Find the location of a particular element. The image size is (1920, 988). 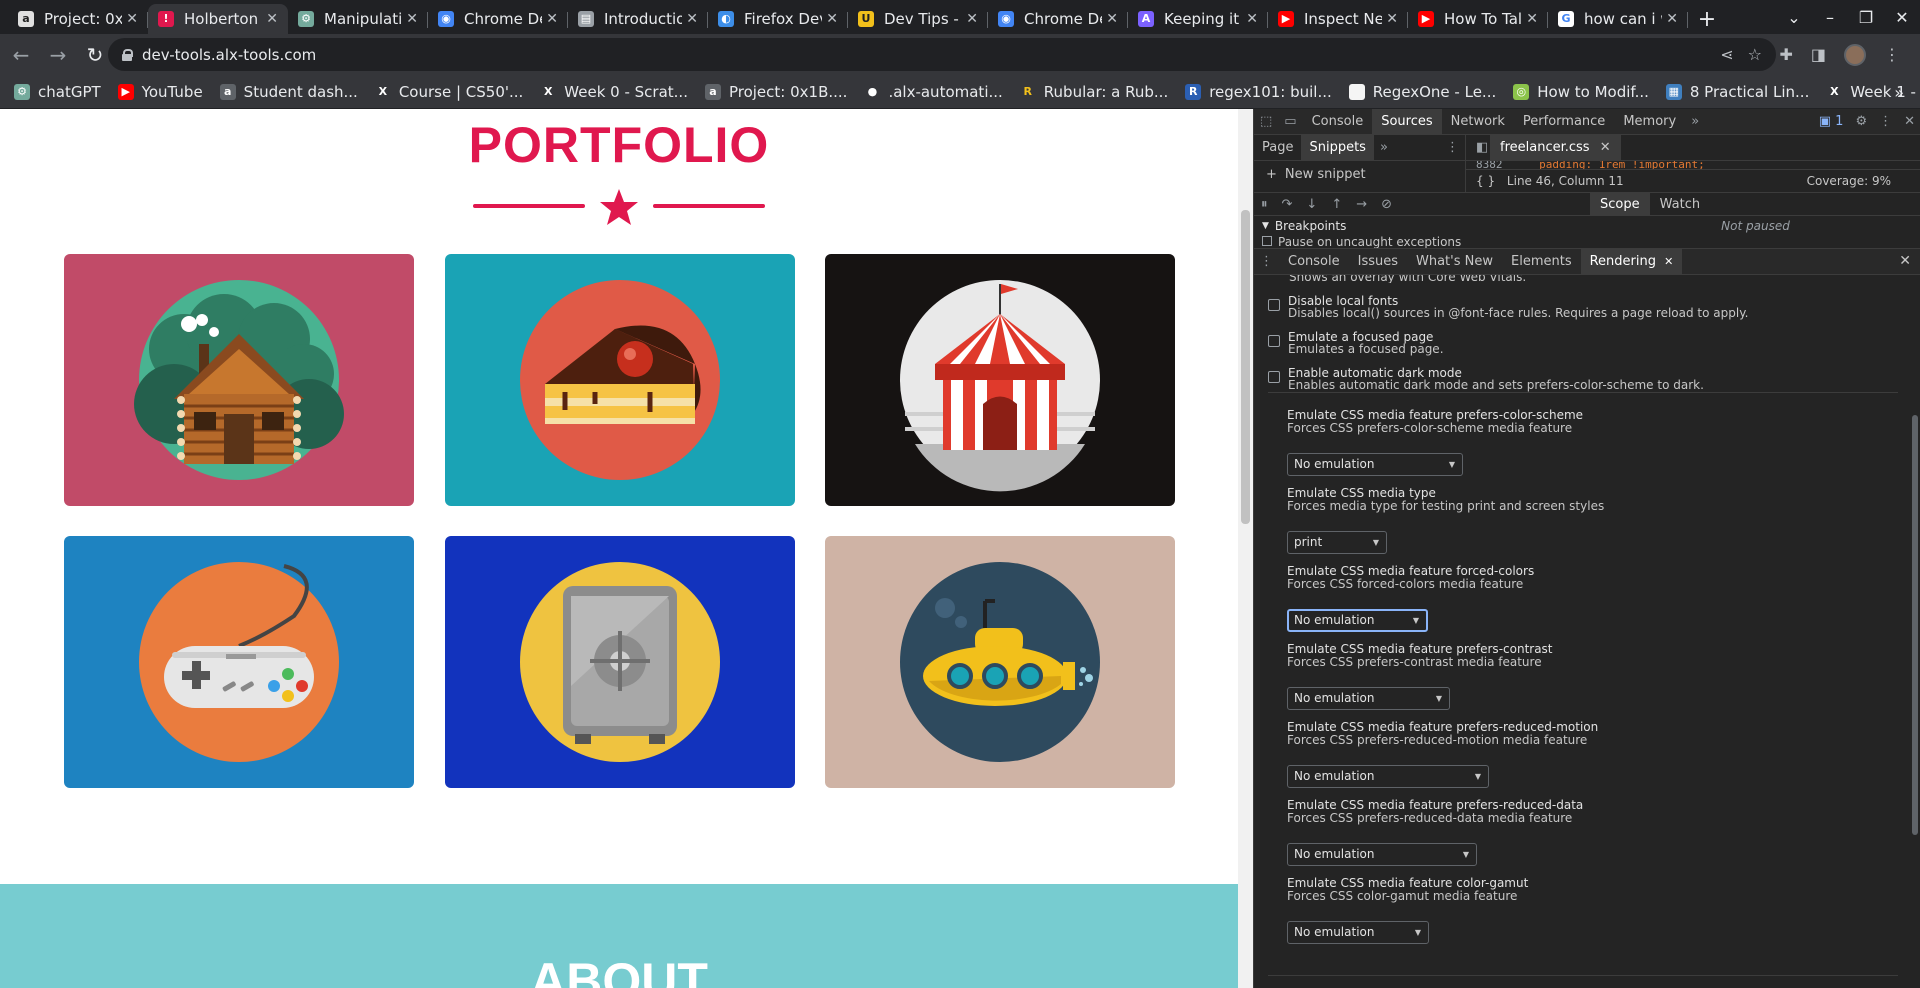

portfolio-card-game is located at coordinates (239, 662).